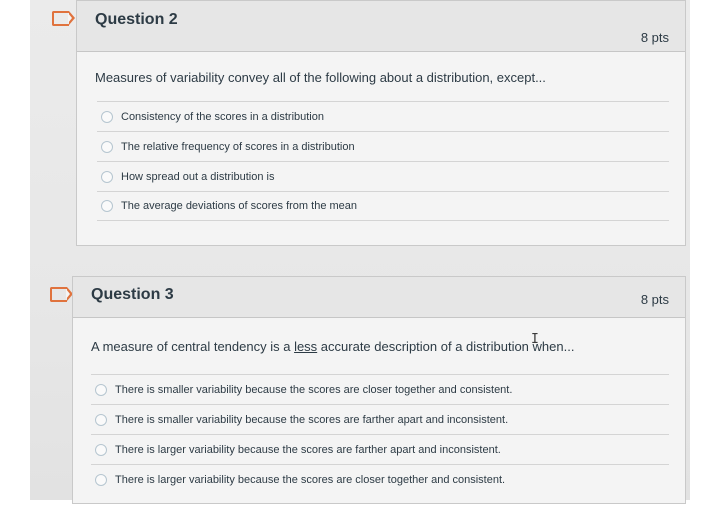 The image size is (719, 528). Describe the element at coordinates (193, 346) in the screenshot. I see `prompt-text-before: A measure of central tendency is a` at that location.